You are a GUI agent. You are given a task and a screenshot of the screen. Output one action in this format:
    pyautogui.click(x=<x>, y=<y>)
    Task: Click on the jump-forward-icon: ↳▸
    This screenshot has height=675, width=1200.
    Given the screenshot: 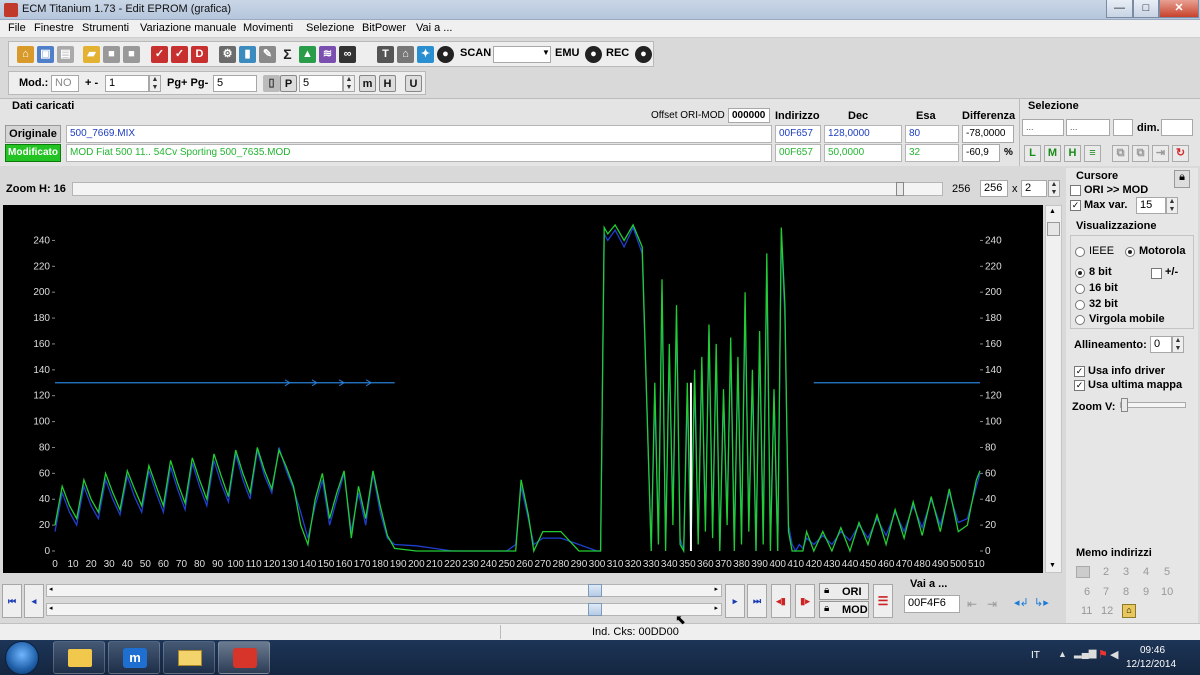 What is the action you would take?
    pyautogui.click(x=1041, y=602)
    